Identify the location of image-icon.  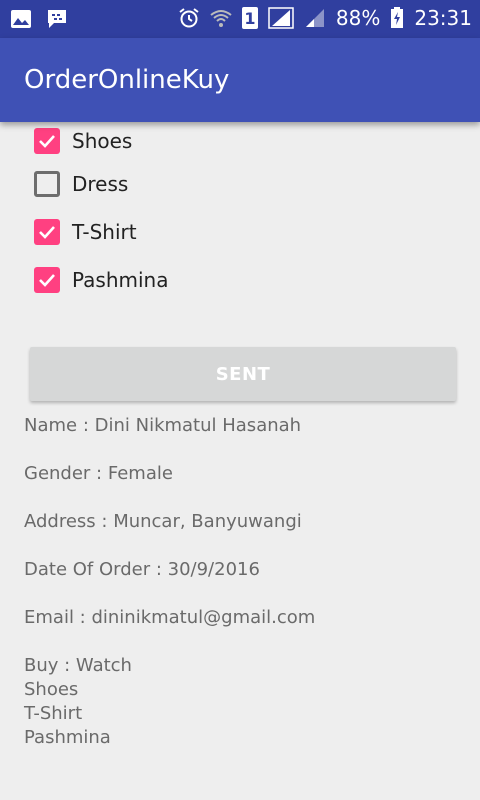
(21, 19).